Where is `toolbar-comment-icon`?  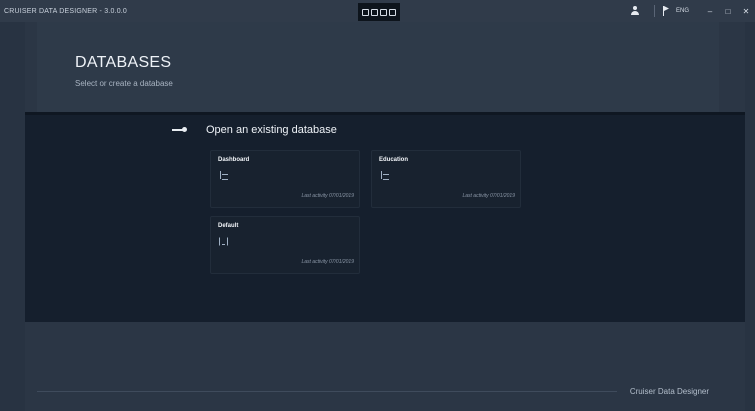 toolbar-comment-icon is located at coordinates (374, 12).